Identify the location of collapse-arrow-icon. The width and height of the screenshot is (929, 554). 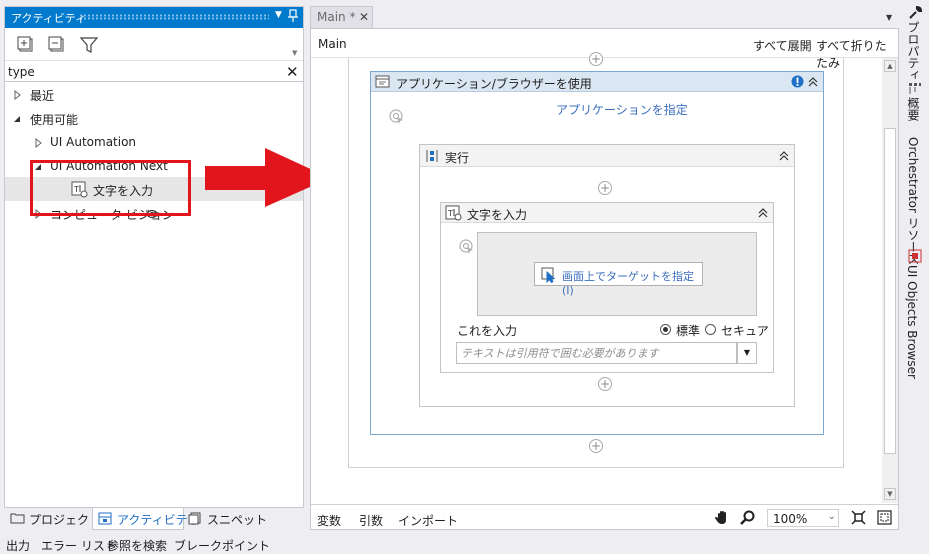
(17, 119).